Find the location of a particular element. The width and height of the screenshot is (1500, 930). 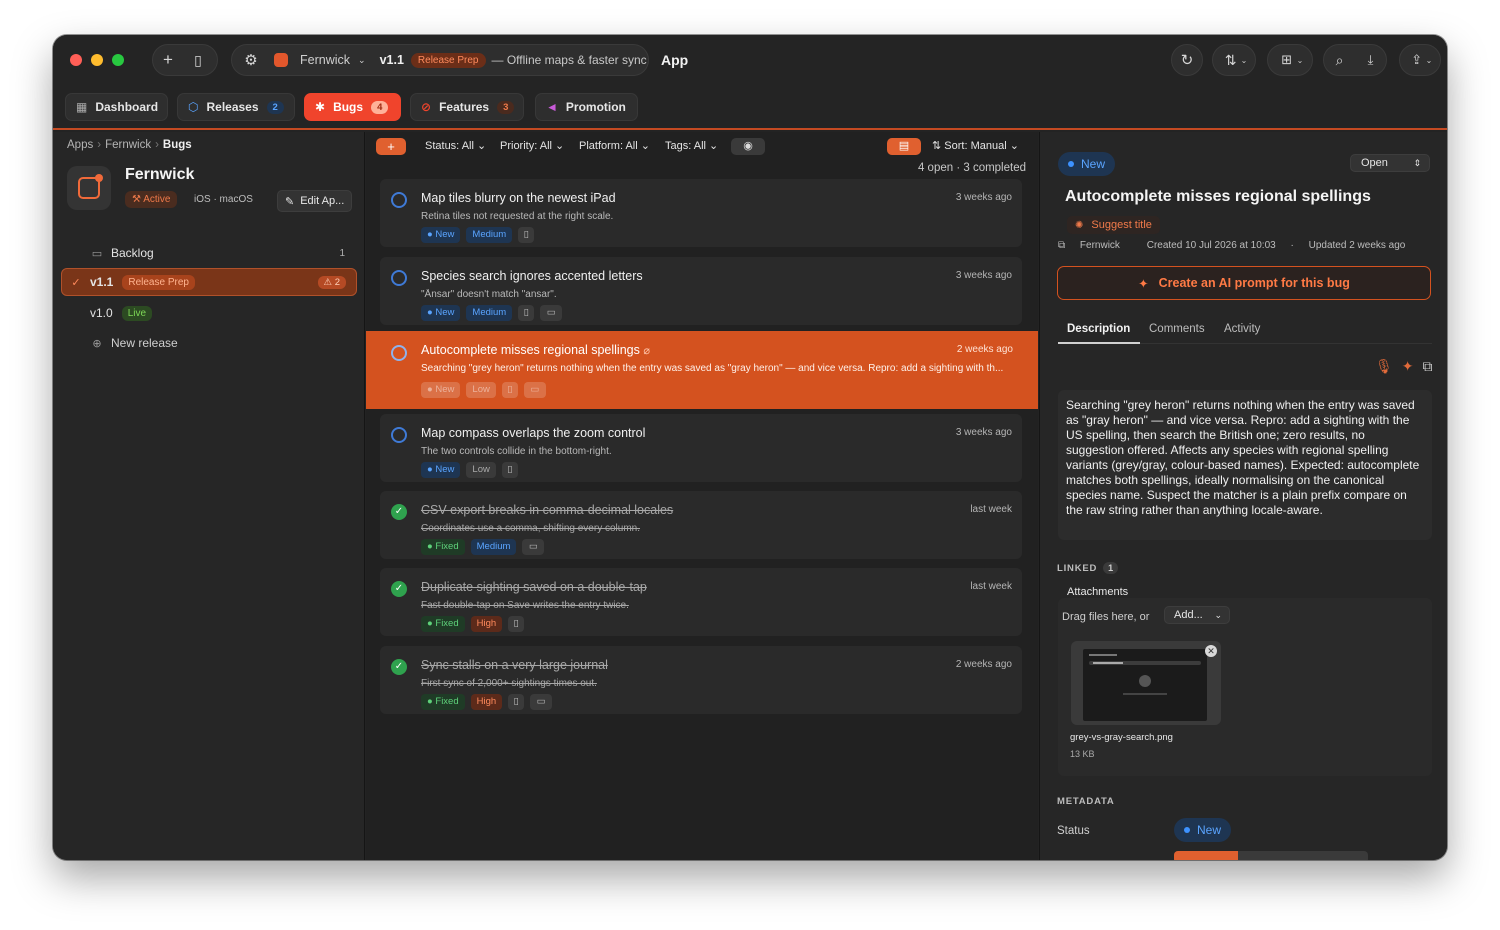

state-select: Open ⇕ is located at coordinates (1390, 163).